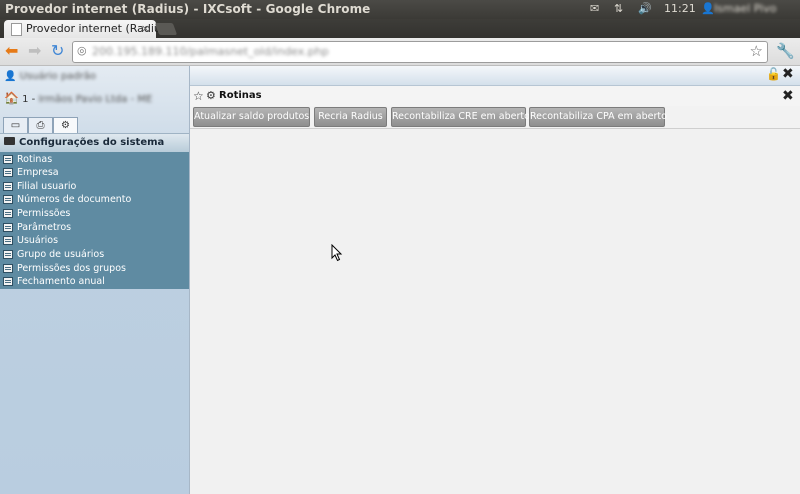  I want to click on menu-item-label: Permissões, so click(44, 213).